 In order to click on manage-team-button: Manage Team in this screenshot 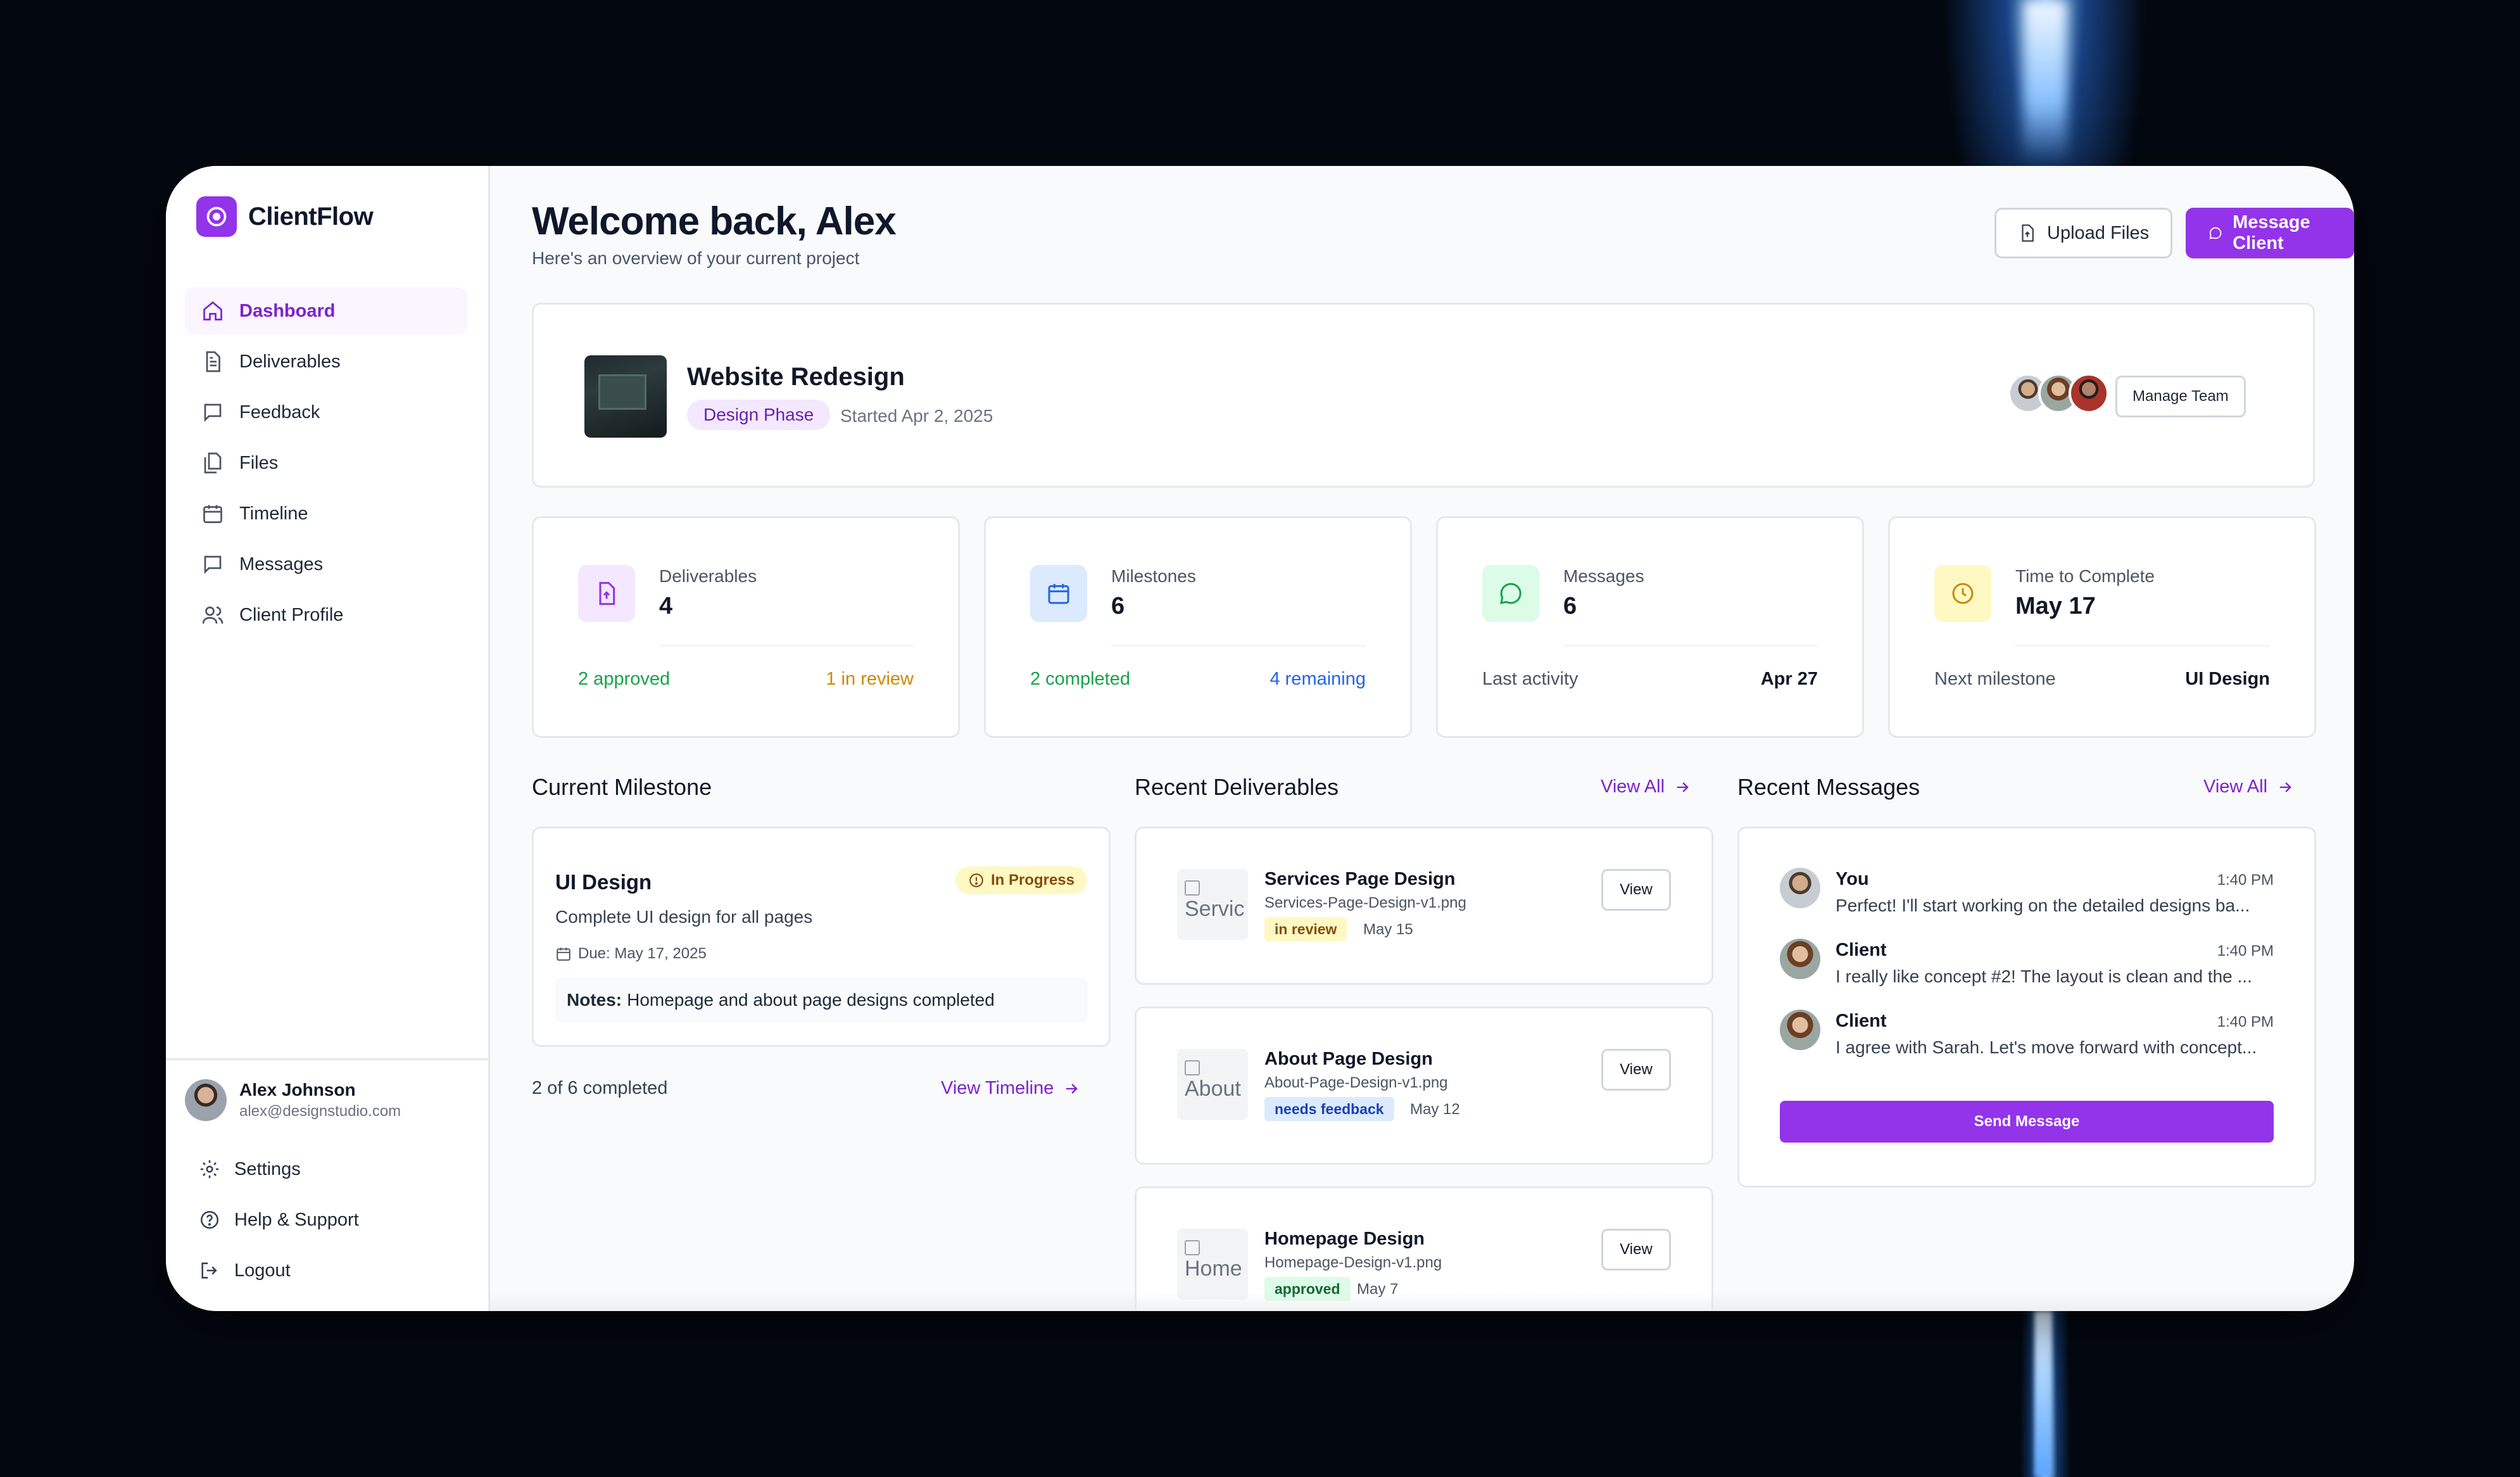, I will do `click(2180, 396)`.